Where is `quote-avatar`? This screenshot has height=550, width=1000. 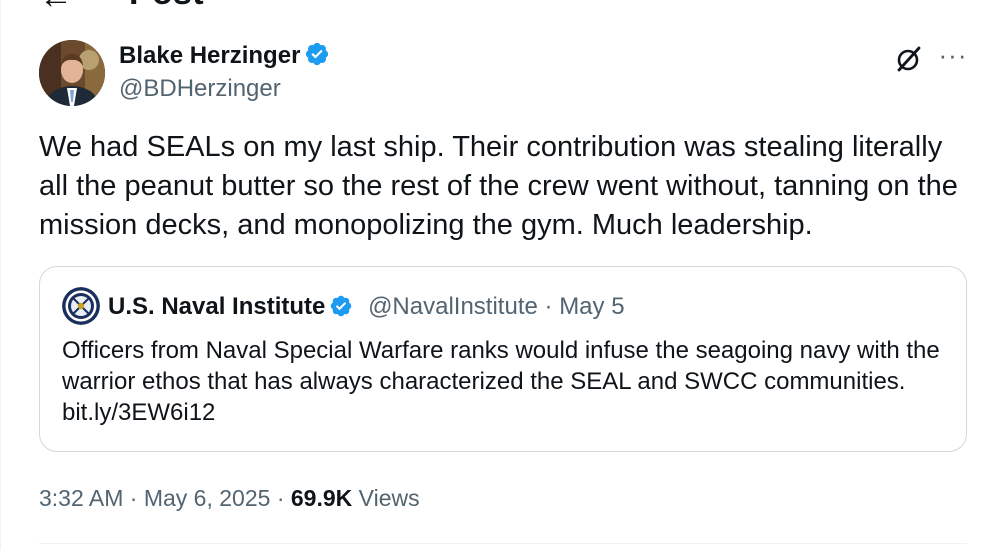 quote-avatar is located at coordinates (81, 306).